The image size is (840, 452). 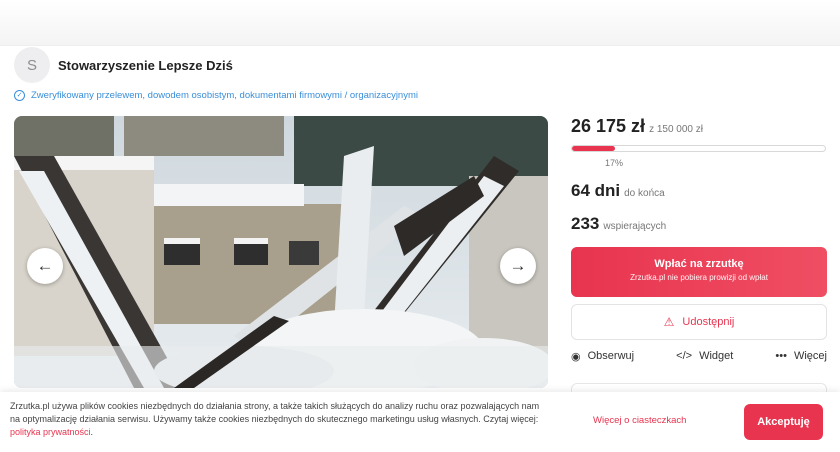 I want to click on organizer-name: Stowarzyszenie Lepsze Dziś, so click(x=145, y=65).